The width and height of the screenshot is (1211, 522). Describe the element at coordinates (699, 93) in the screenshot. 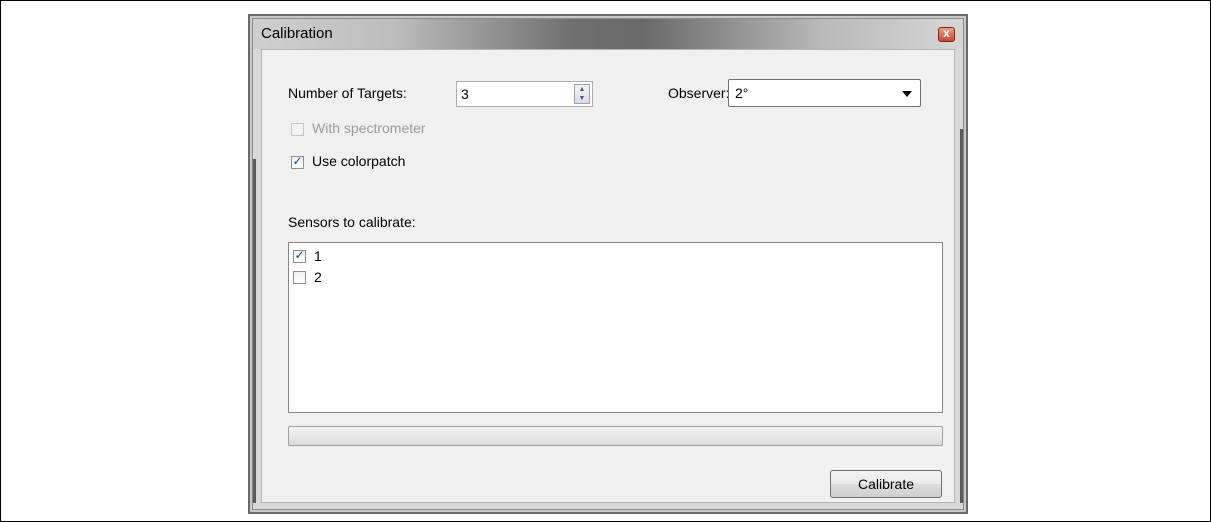

I see `observer-label: Observer:` at that location.